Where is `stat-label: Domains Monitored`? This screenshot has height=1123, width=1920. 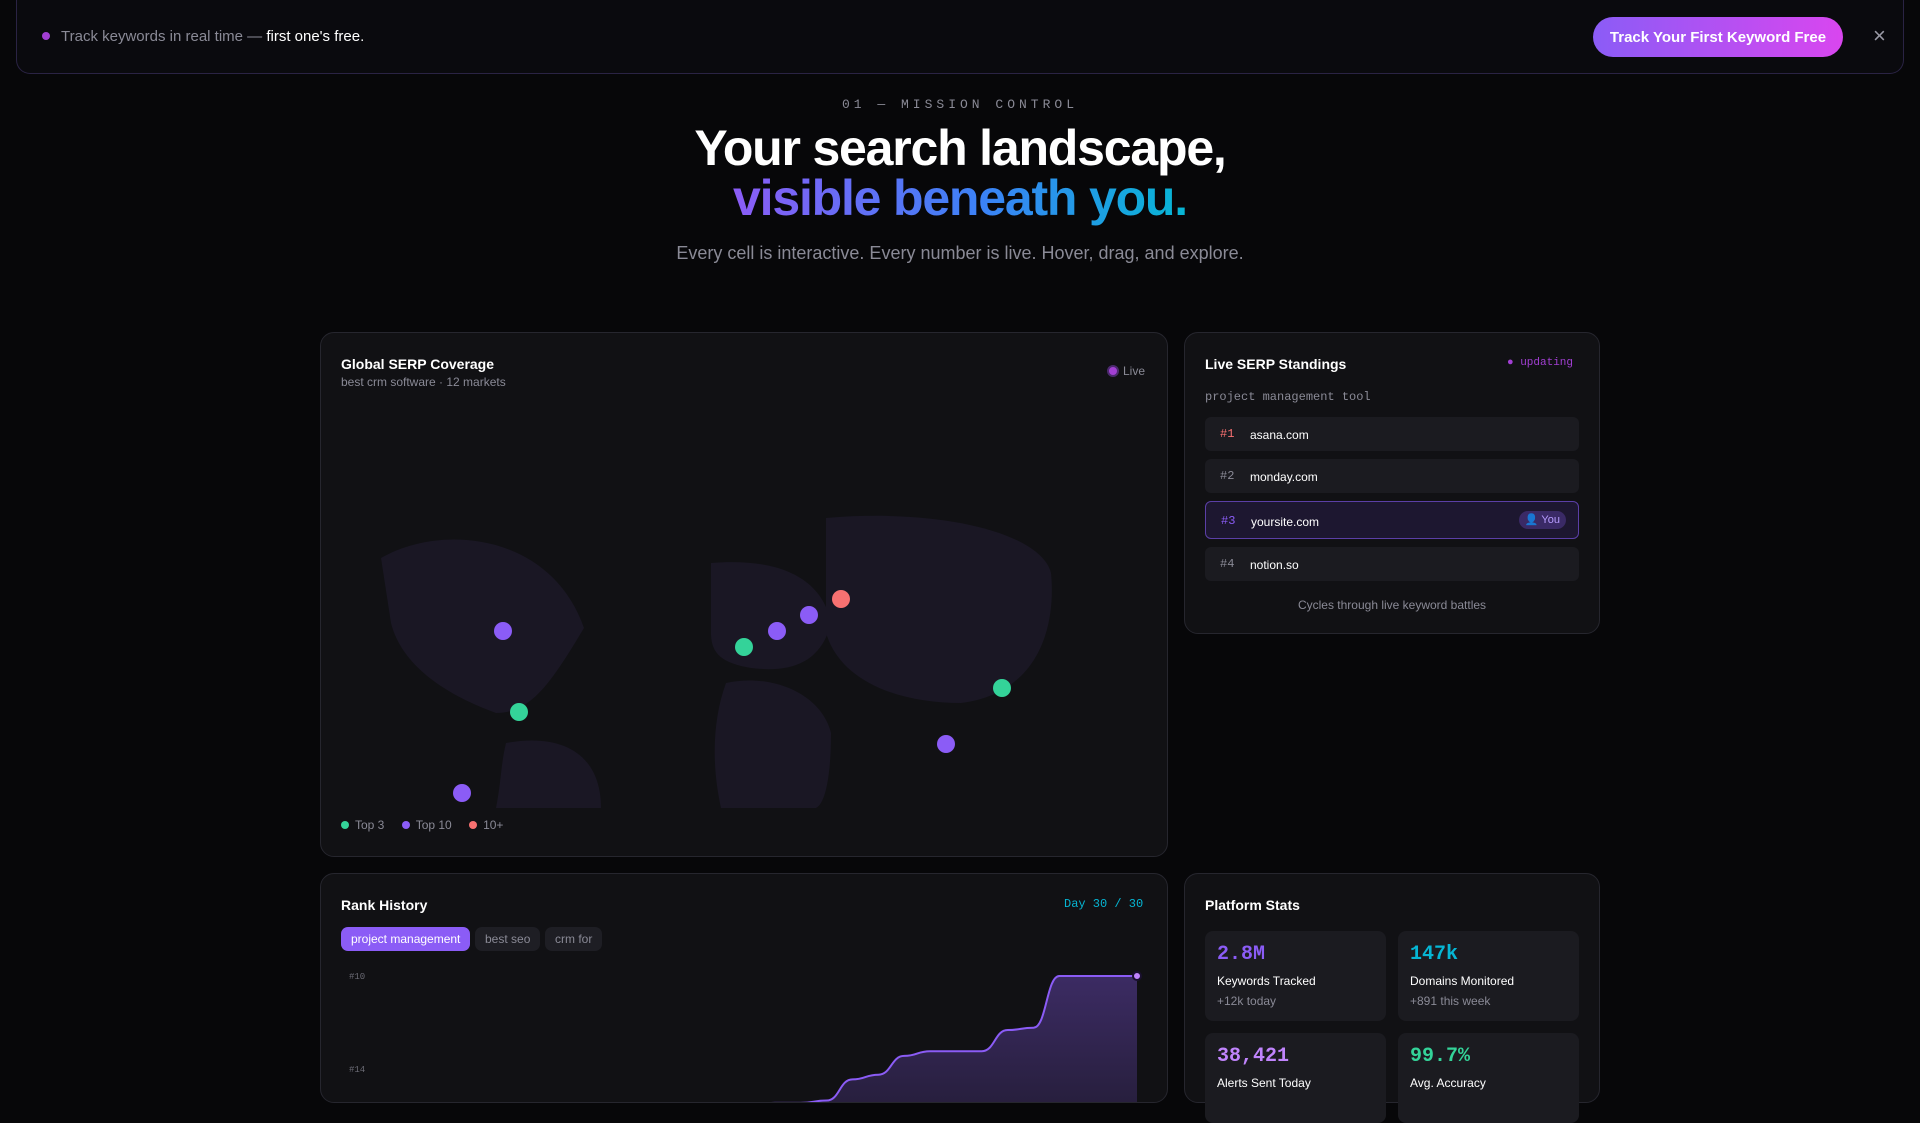
stat-label: Domains Monitored is located at coordinates (1462, 981).